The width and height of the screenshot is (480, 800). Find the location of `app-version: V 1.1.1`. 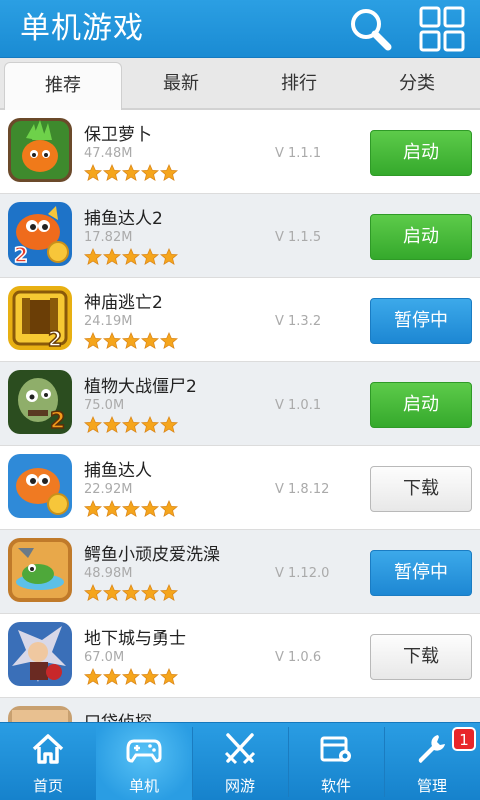

app-version: V 1.1.1 is located at coordinates (298, 153).